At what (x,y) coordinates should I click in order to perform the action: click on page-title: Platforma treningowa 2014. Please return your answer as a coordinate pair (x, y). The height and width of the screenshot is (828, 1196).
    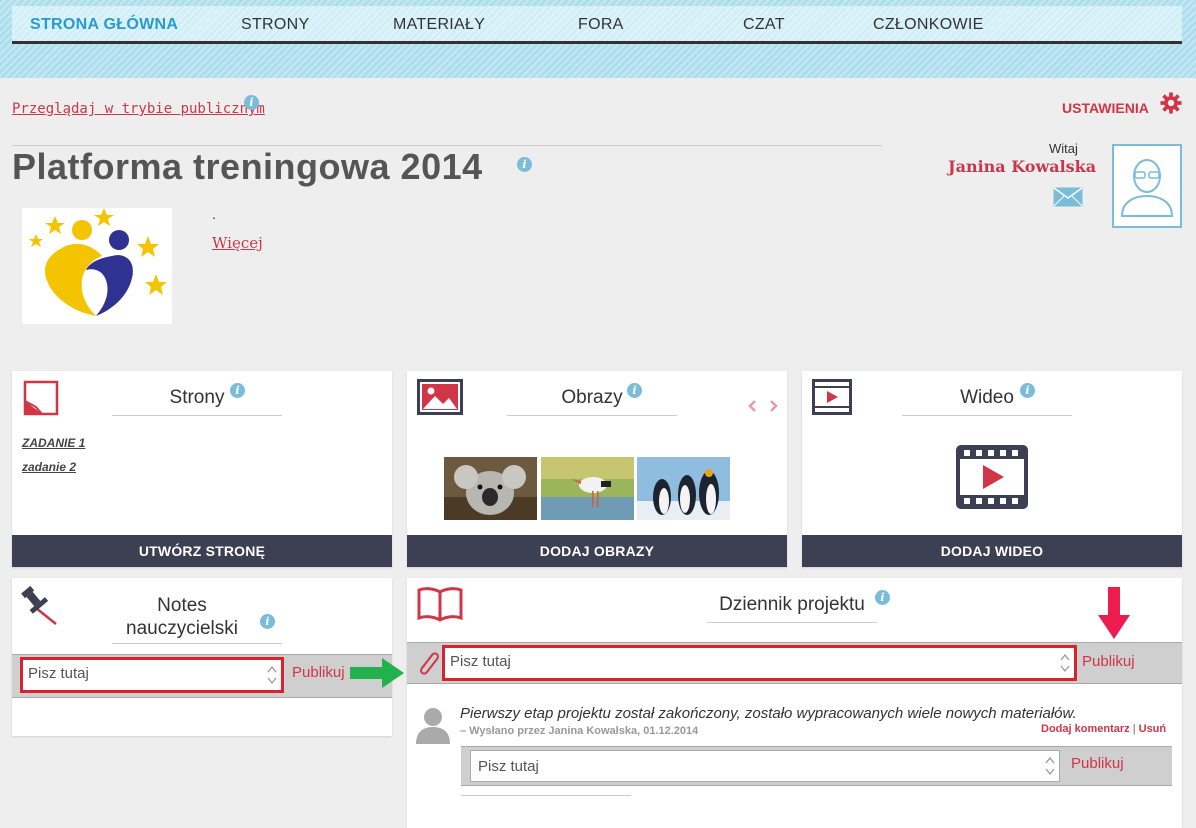
    Looking at the image, I should click on (247, 166).